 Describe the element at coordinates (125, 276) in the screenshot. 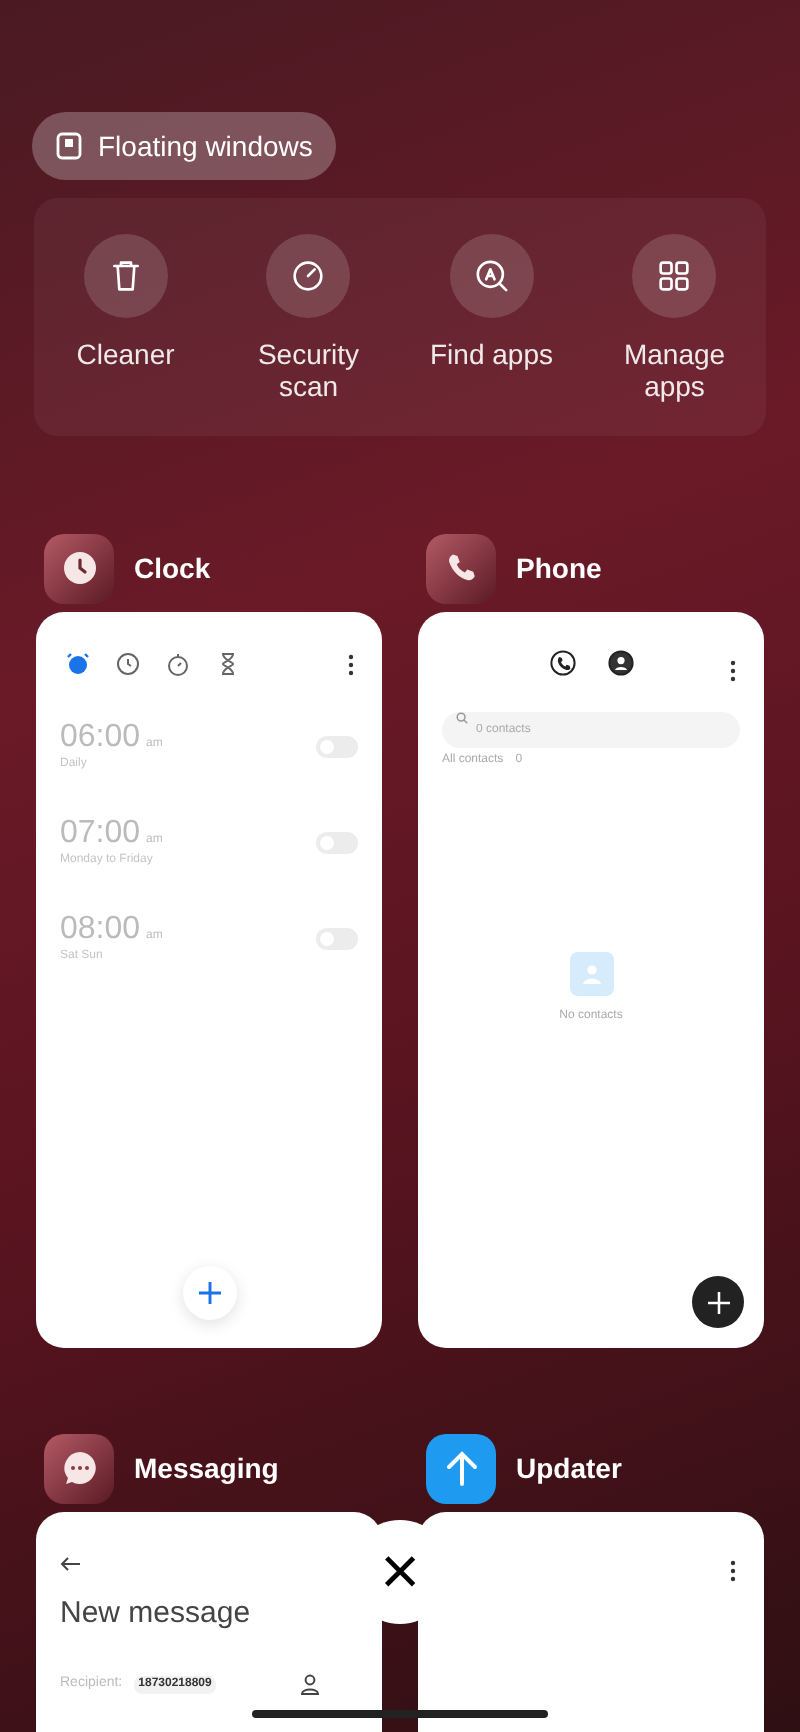

I see `cleaner-button` at that location.